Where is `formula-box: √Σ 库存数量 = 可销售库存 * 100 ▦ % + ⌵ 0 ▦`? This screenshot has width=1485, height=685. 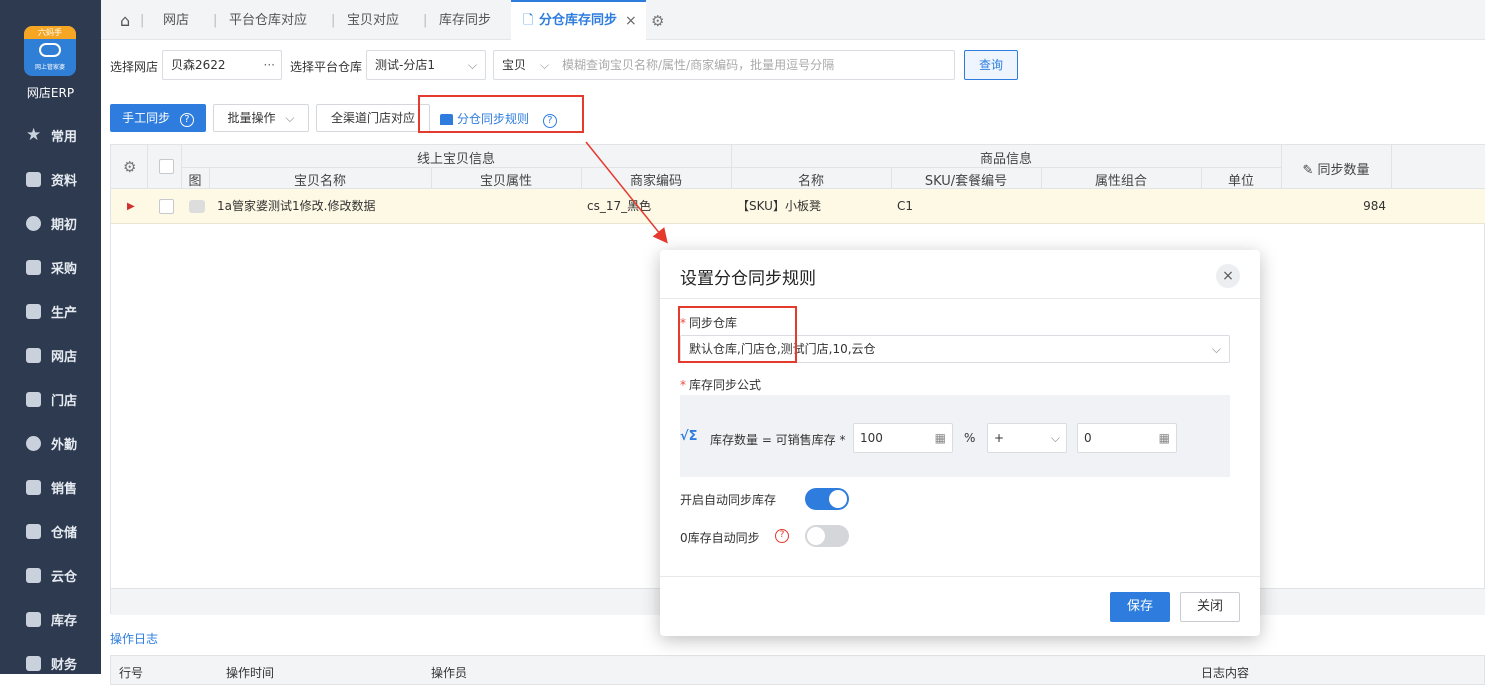 formula-box: √Σ 库存数量 = 可销售库存 * 100 ▦ % + ⌵ 0 ▦ is located at coordinates (955, 436).